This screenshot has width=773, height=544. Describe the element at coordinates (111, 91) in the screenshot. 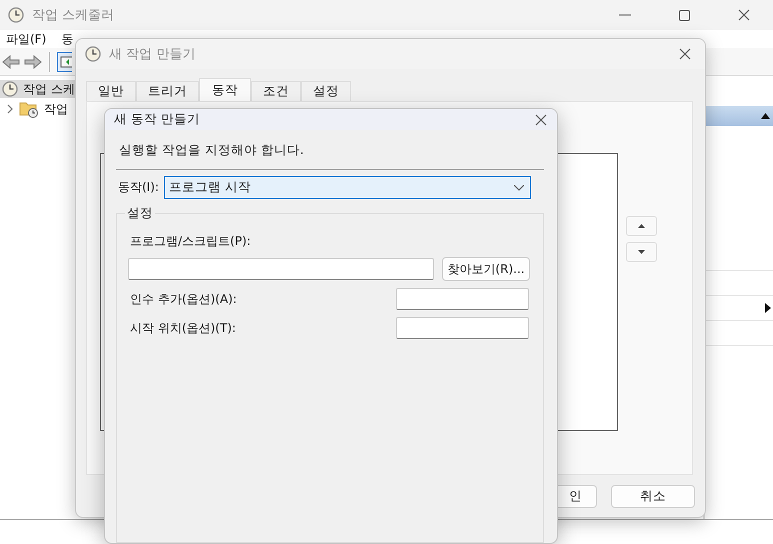

I see `tab: 일반` at that location.